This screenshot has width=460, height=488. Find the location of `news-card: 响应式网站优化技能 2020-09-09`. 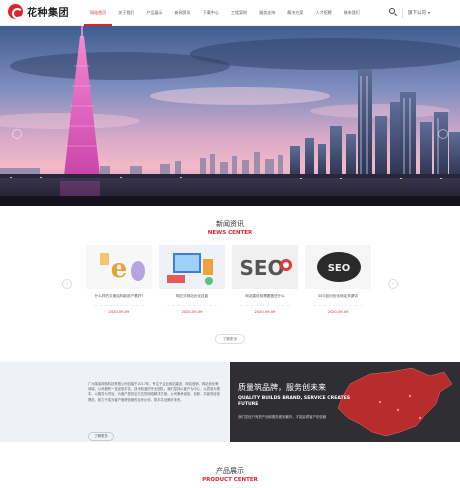

news-card: 响应式网站优化技能 2020-09-09 is located at coordinates (192, 283).